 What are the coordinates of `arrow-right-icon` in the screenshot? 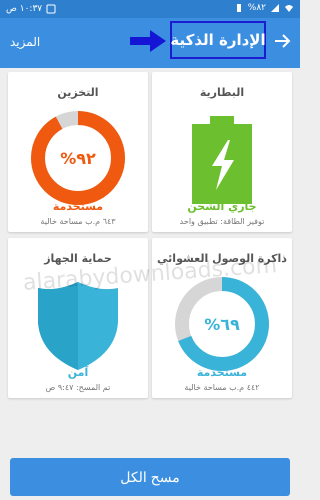 It's located at (148, 41).